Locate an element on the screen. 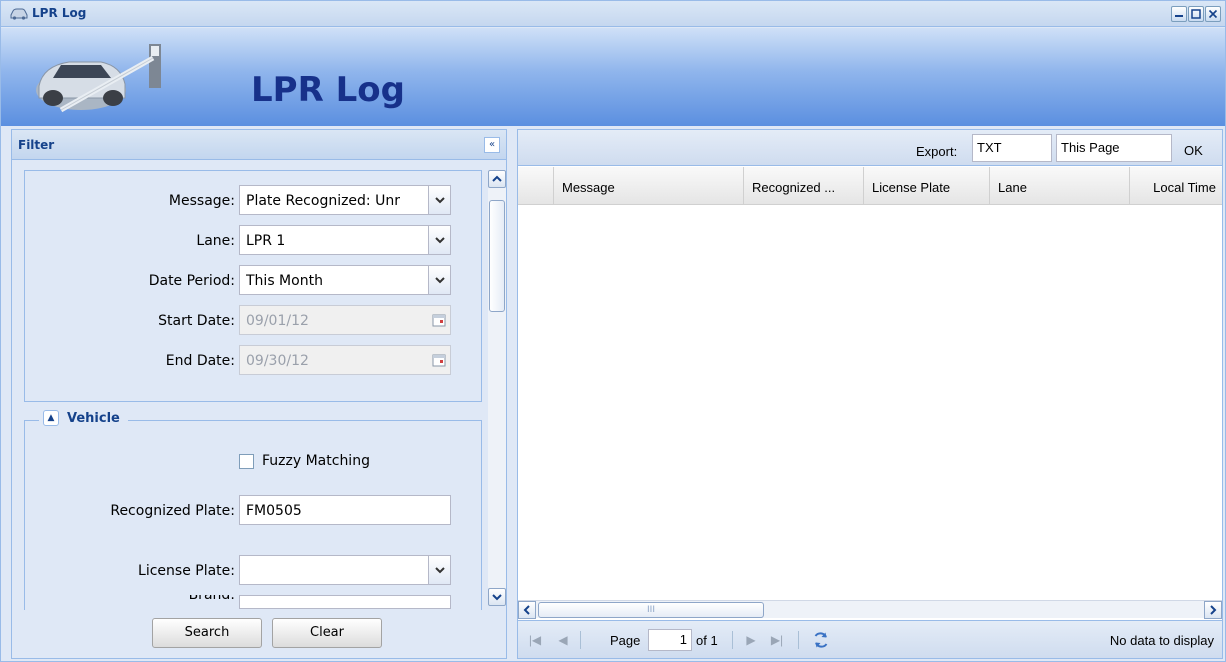 This screenshot has width=1226, height=662. date-period-value: This Month is located at coordinates (284, 281).